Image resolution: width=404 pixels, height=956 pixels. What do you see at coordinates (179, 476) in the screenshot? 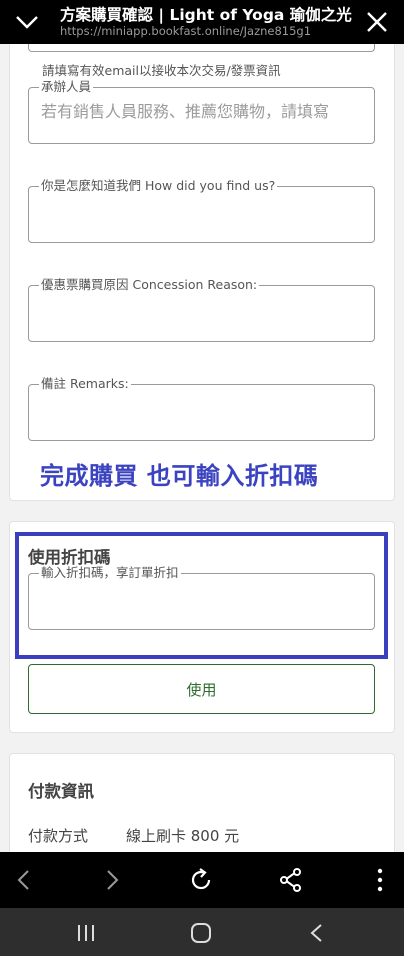
I see `annotation-text: 完成購買 也可輸入折扣碼` at bounding box center [179, 476].